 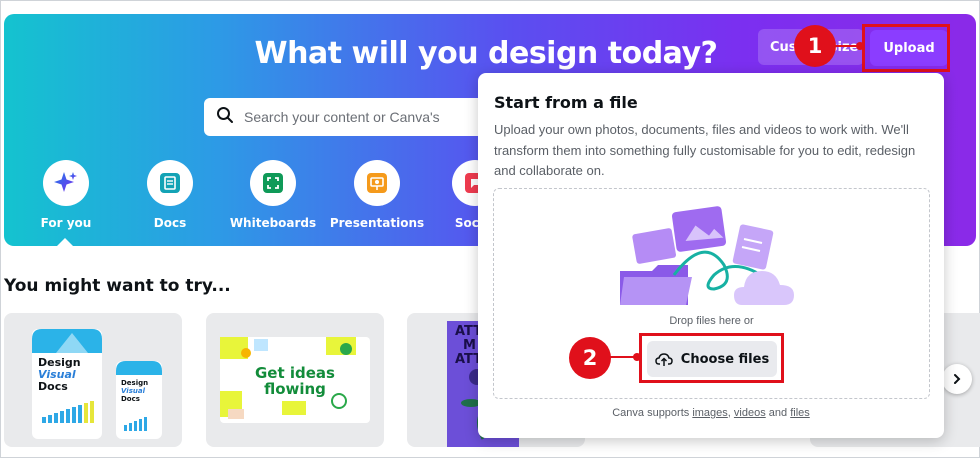 I want to click on sparkle-icon, so click(x=65, y=182).